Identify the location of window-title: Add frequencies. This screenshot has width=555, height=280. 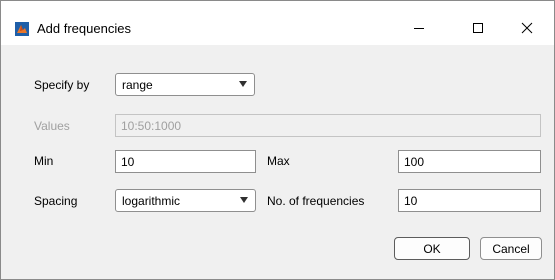
(84, 28).